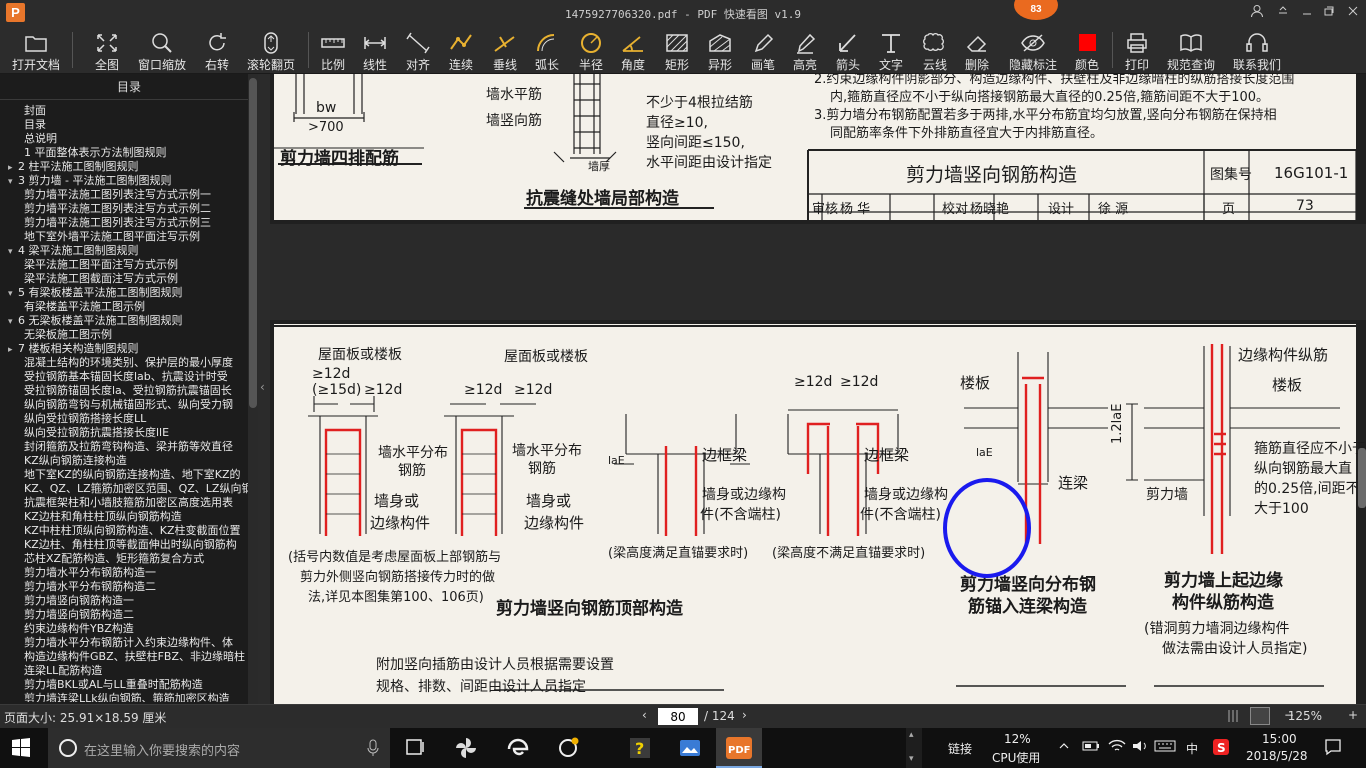  Describe the element at coordinates (36, 50) in the screenshot. I see `open-document-button: 打开文档` at that location.